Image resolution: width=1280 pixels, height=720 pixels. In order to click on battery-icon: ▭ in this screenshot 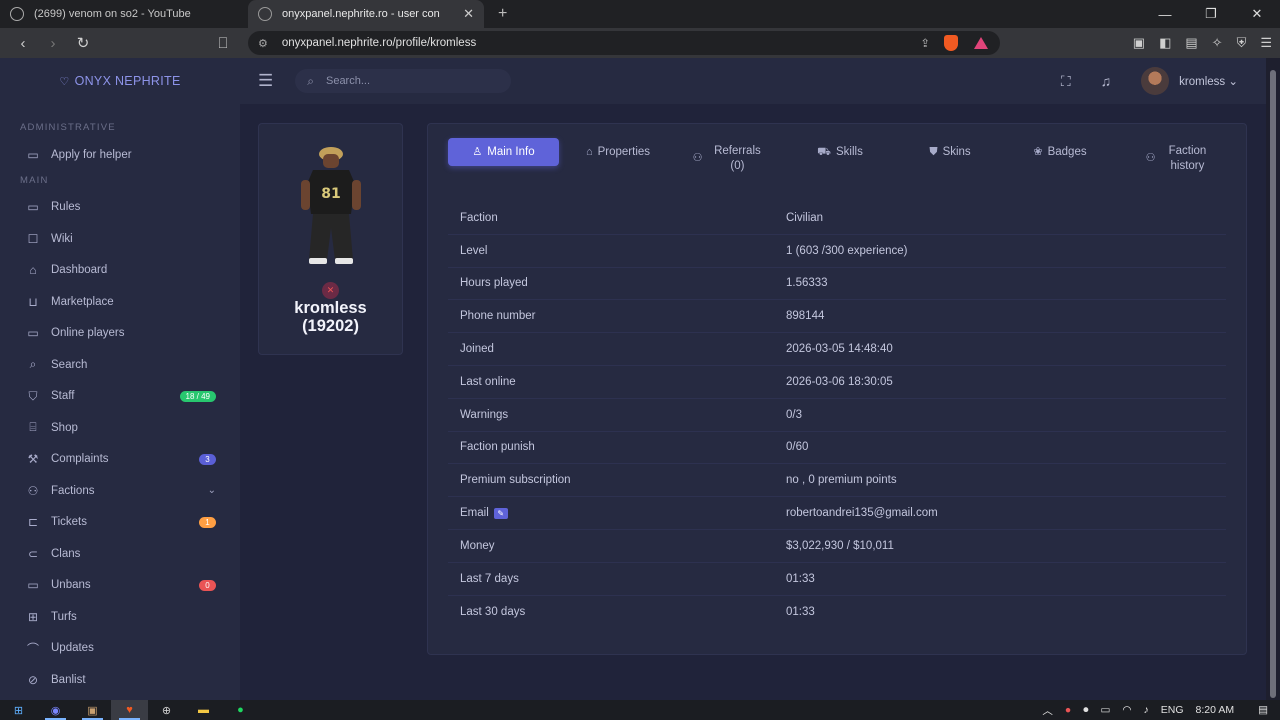, I will do `click(1105, 710)`.